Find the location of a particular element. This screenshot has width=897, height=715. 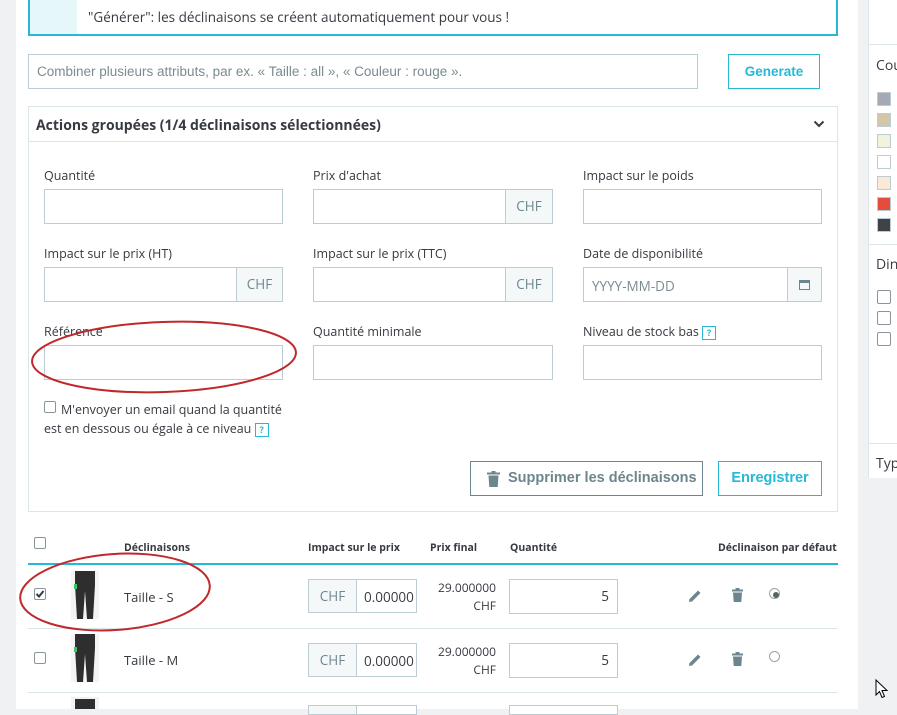

table-row: Taille - M CHF 0.00000 29.000000 CHF 5 is located at coordinates (433, 660).